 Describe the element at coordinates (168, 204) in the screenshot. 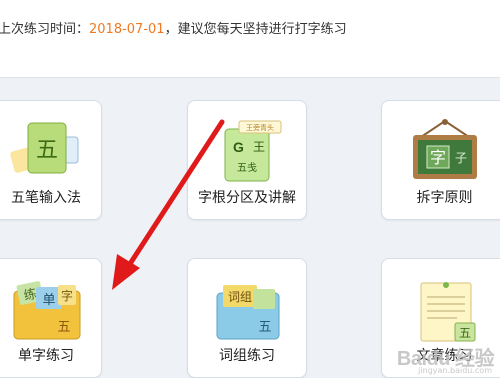

I see `red-annotation-arrow` at that location.